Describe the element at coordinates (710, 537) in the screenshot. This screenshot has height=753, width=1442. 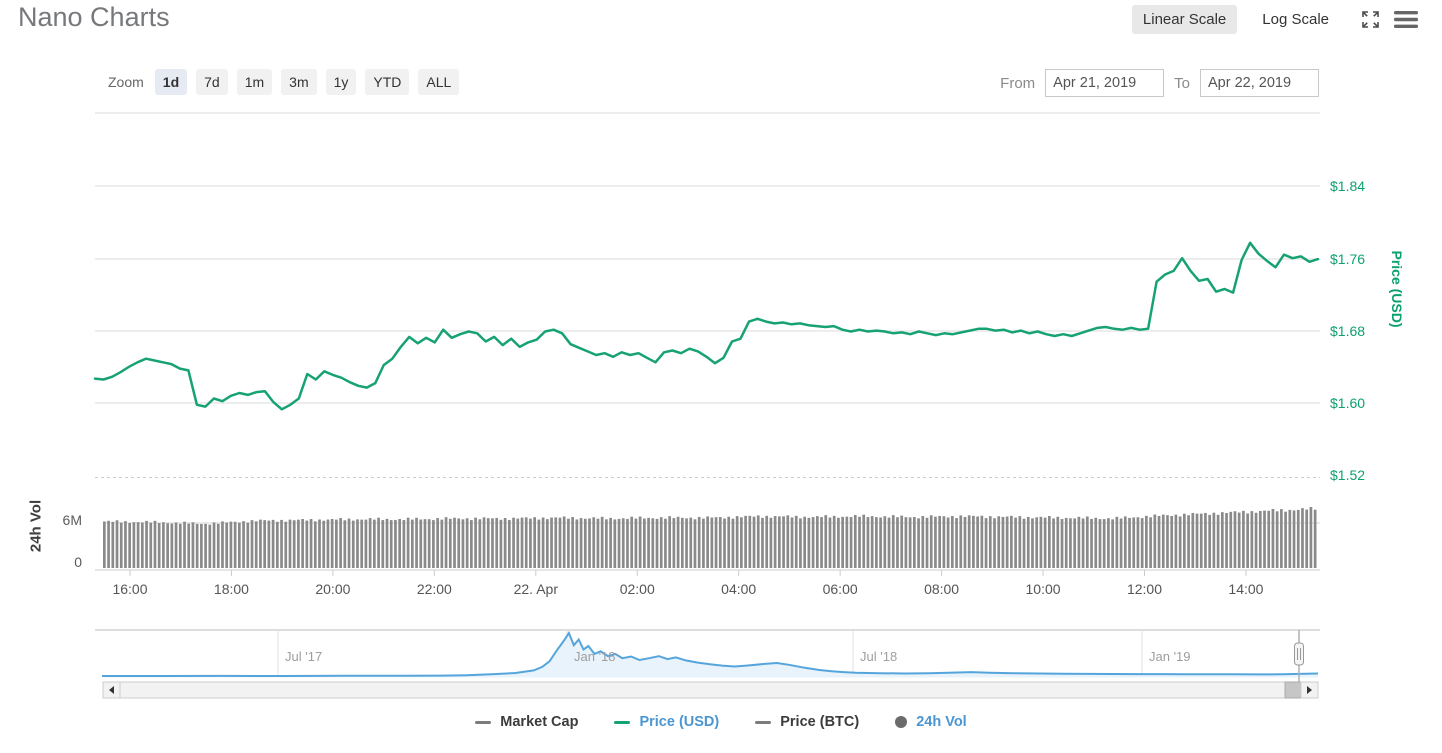
I see `volume-bars` at that location.